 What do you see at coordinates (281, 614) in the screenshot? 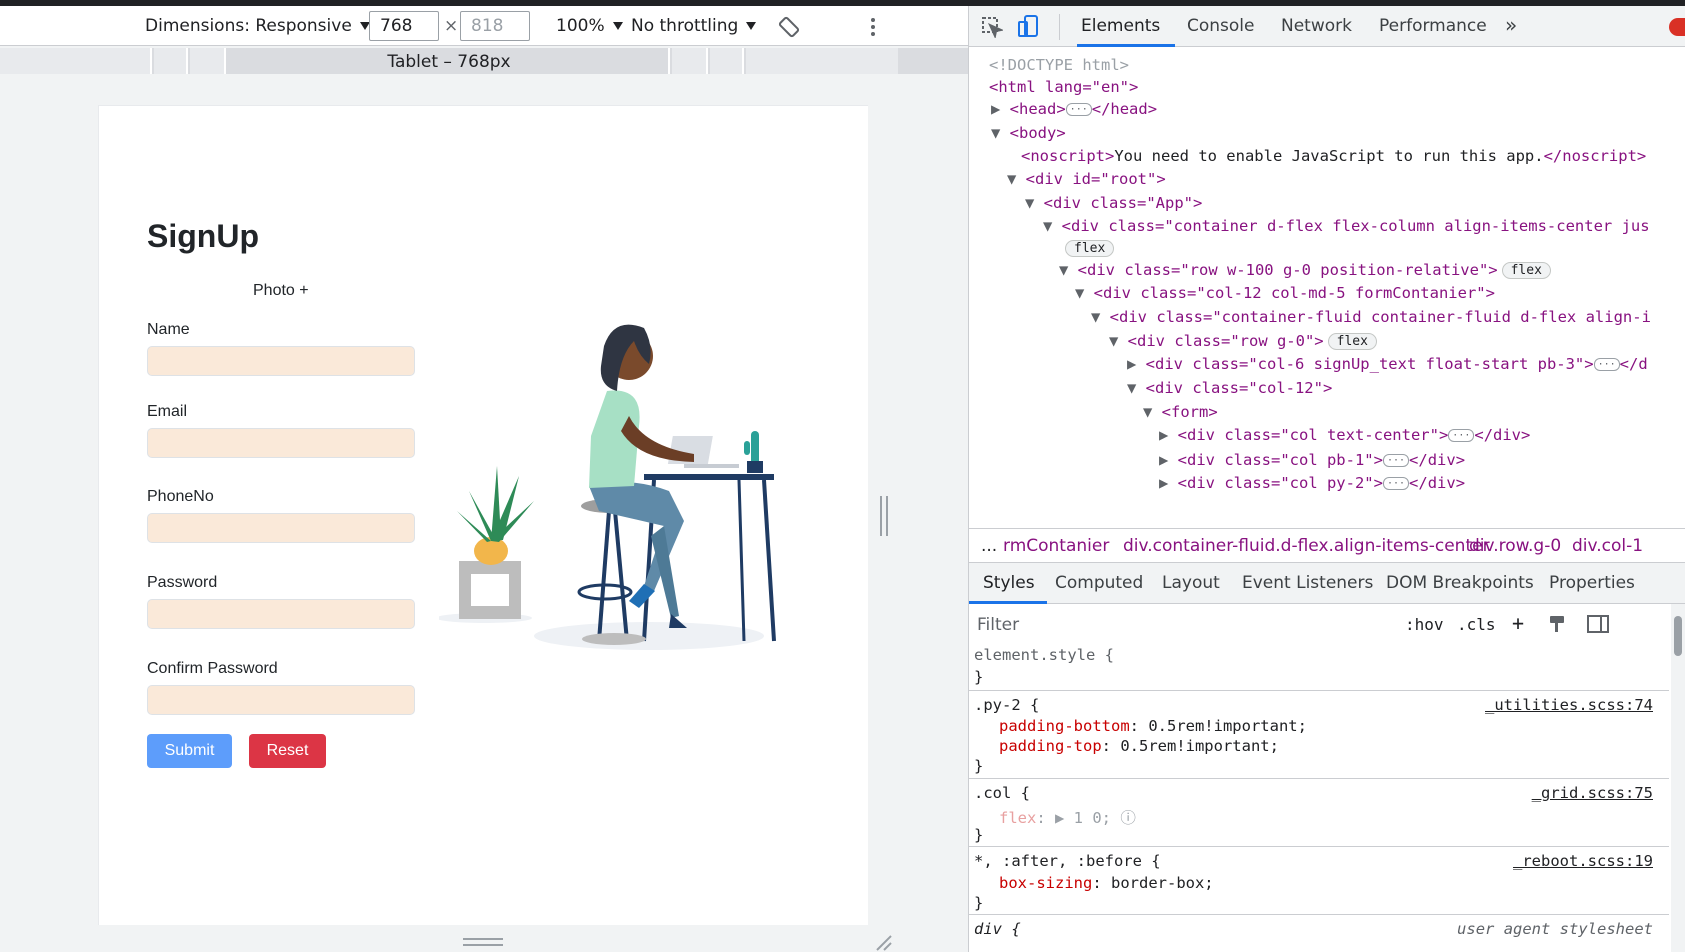
I see `password-field` at bounding box center [281, 614].